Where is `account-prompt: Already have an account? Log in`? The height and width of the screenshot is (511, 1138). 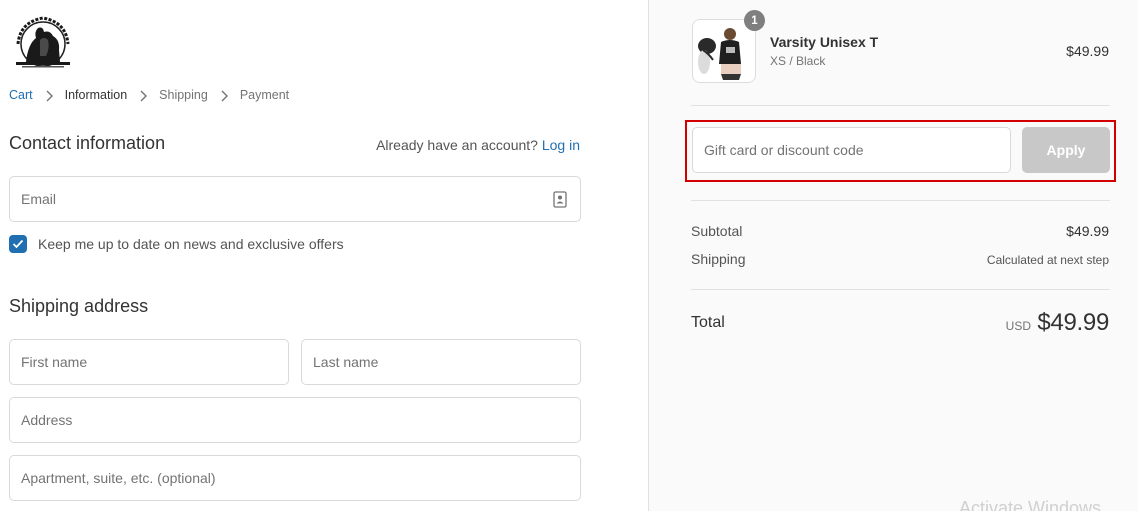 account-prompt: Already have an account? Log in is located at coordinates (478, 145).